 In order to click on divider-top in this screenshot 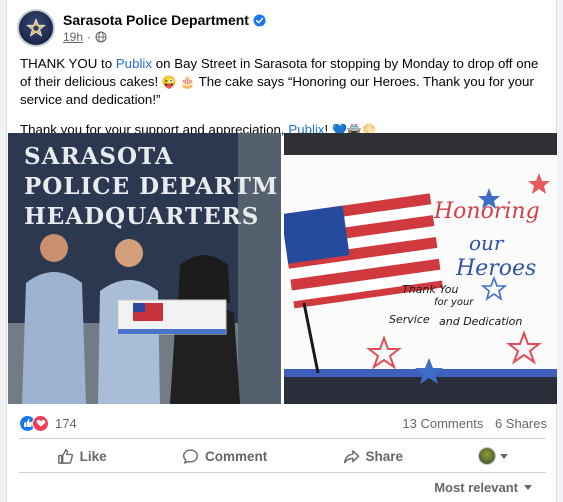, I will do `click(282, 438)`.